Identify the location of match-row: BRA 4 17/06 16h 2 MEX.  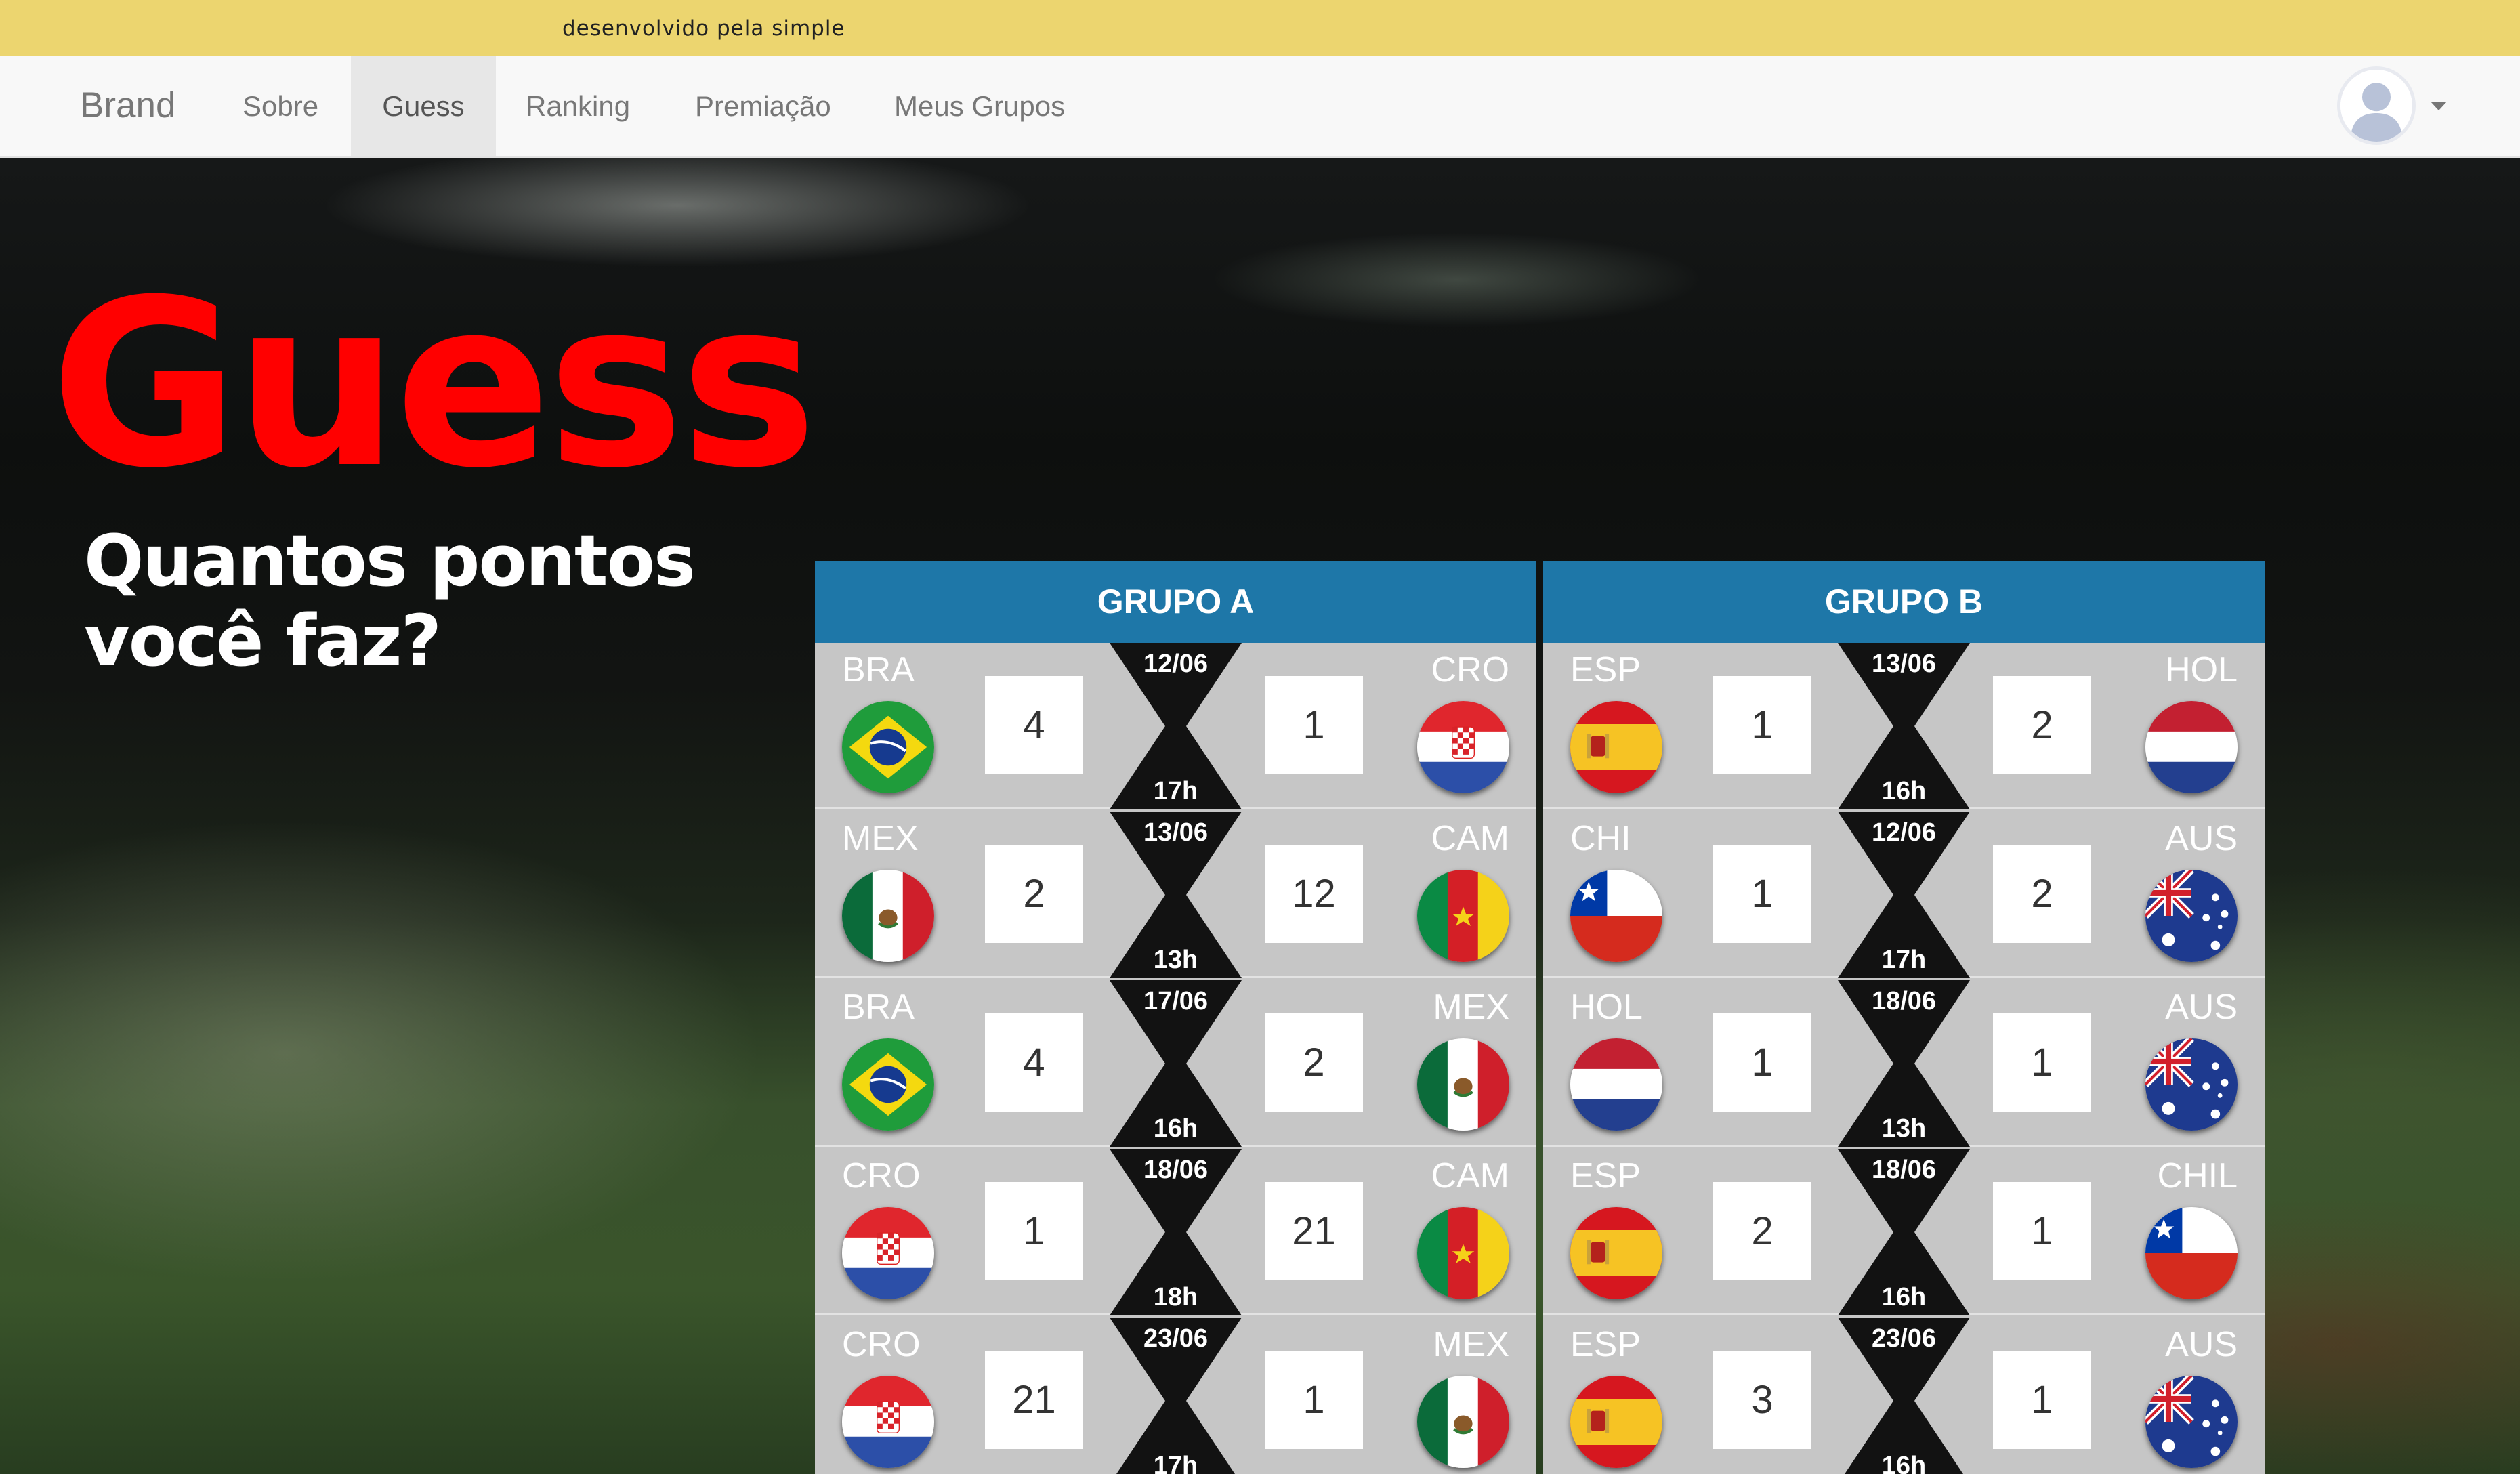
(1175, 1063).